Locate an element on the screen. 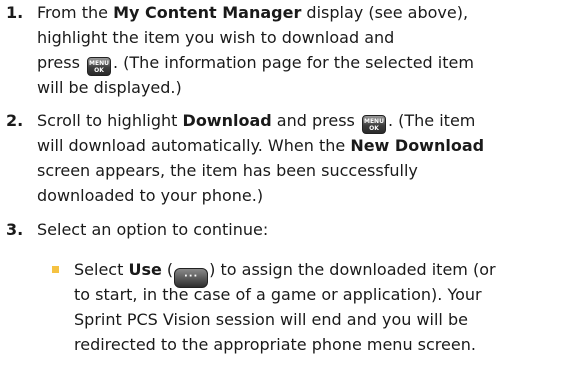 This screenshot has height=386, width=580. step-number: 1. is located at coordinates (15, 12).